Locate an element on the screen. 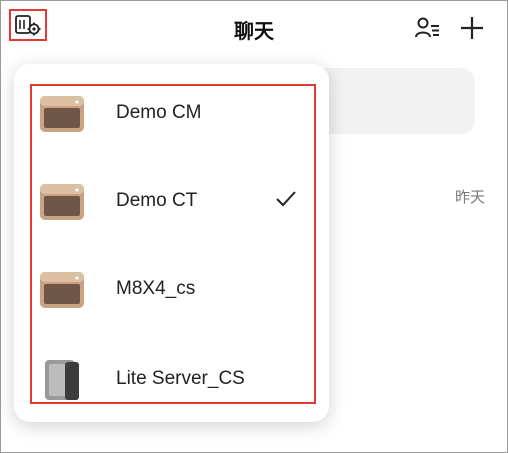 Image resolution: width=508 pixels, height=453 pixels. chat-timestamp: 昨天 is located at coordinates (470, 197).